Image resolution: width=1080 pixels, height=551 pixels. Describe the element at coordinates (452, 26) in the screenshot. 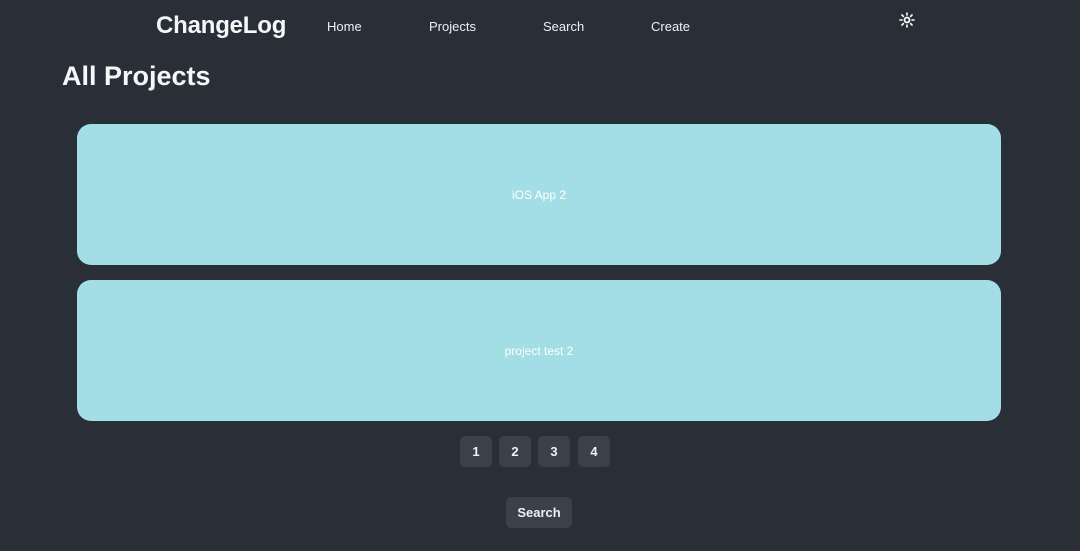

I see `nav-projects: Projects` at that location.